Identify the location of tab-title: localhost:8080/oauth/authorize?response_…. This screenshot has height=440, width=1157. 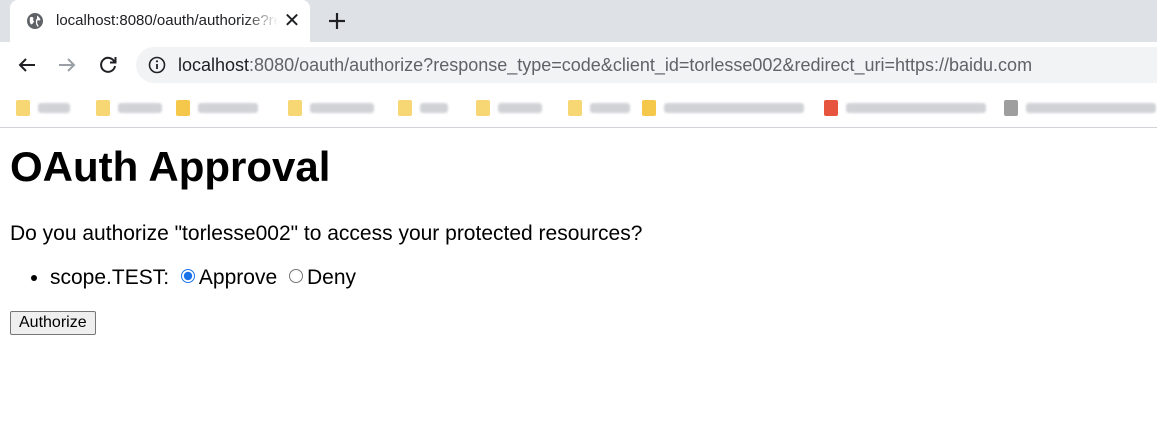
(167, 20).